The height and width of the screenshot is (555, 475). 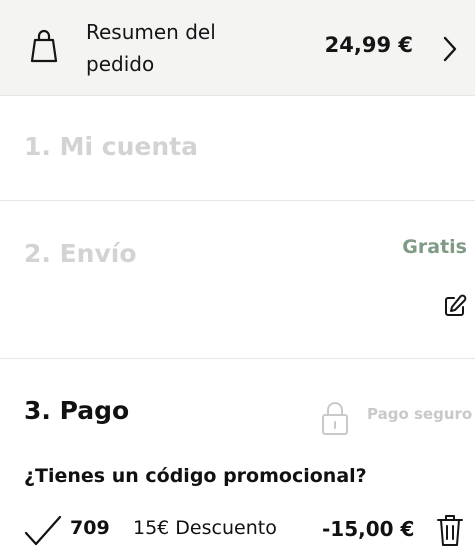 What do you see at coordinates (450, 530) in the screenshot?
I see `trash-icon` at bounding box center [450, 530].